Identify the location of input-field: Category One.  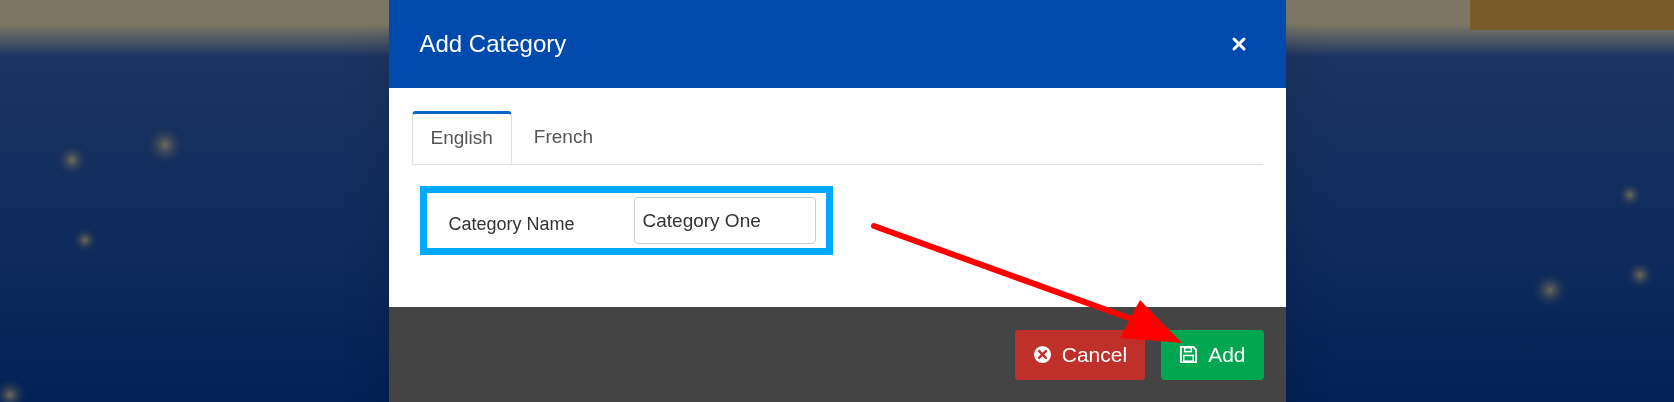
(724, 220).